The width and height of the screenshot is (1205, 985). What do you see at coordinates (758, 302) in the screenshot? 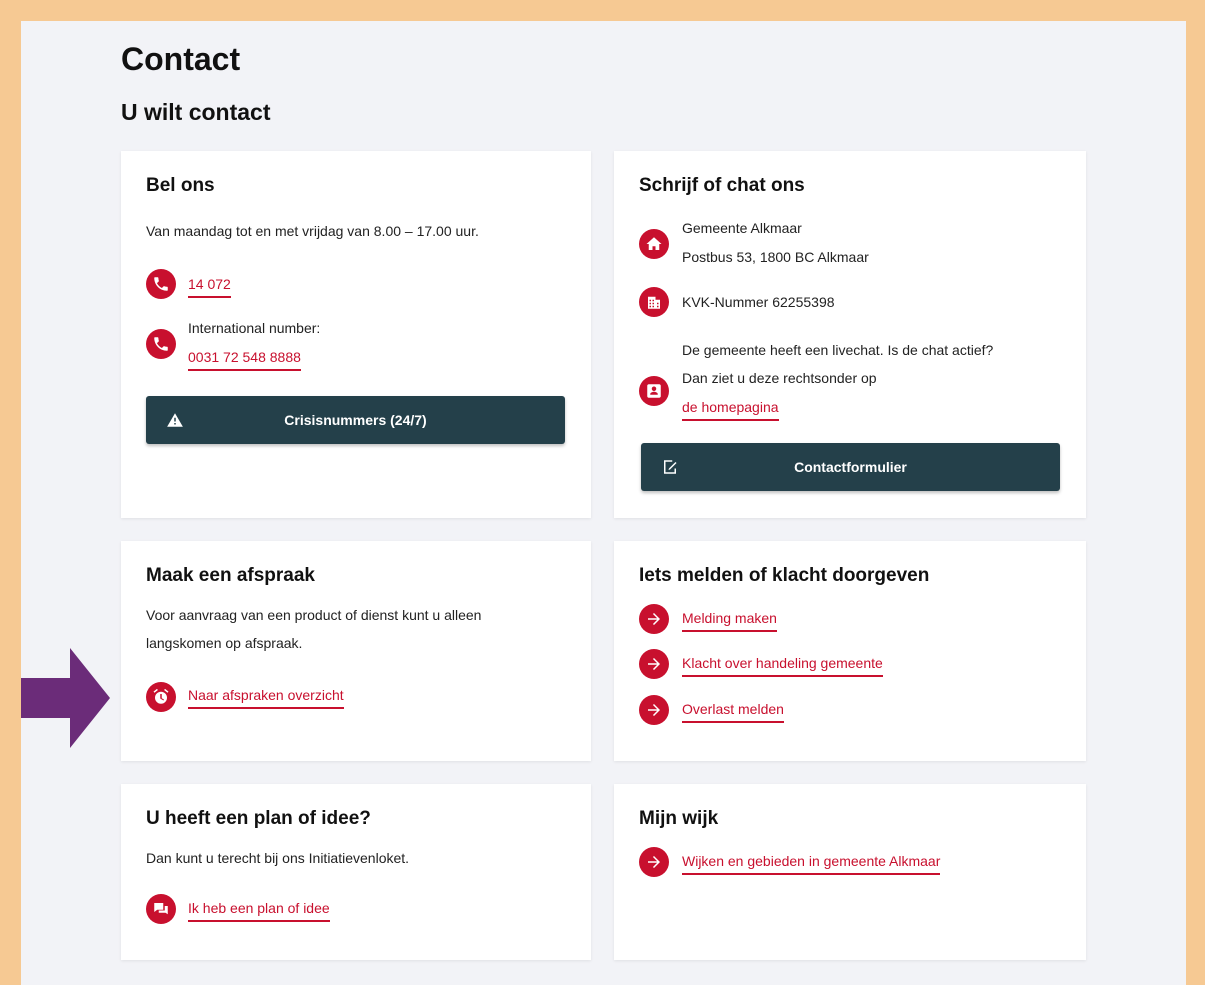
I see `kvk-number: KVK-Nummer 62255398` at bounding box center [758, 302].